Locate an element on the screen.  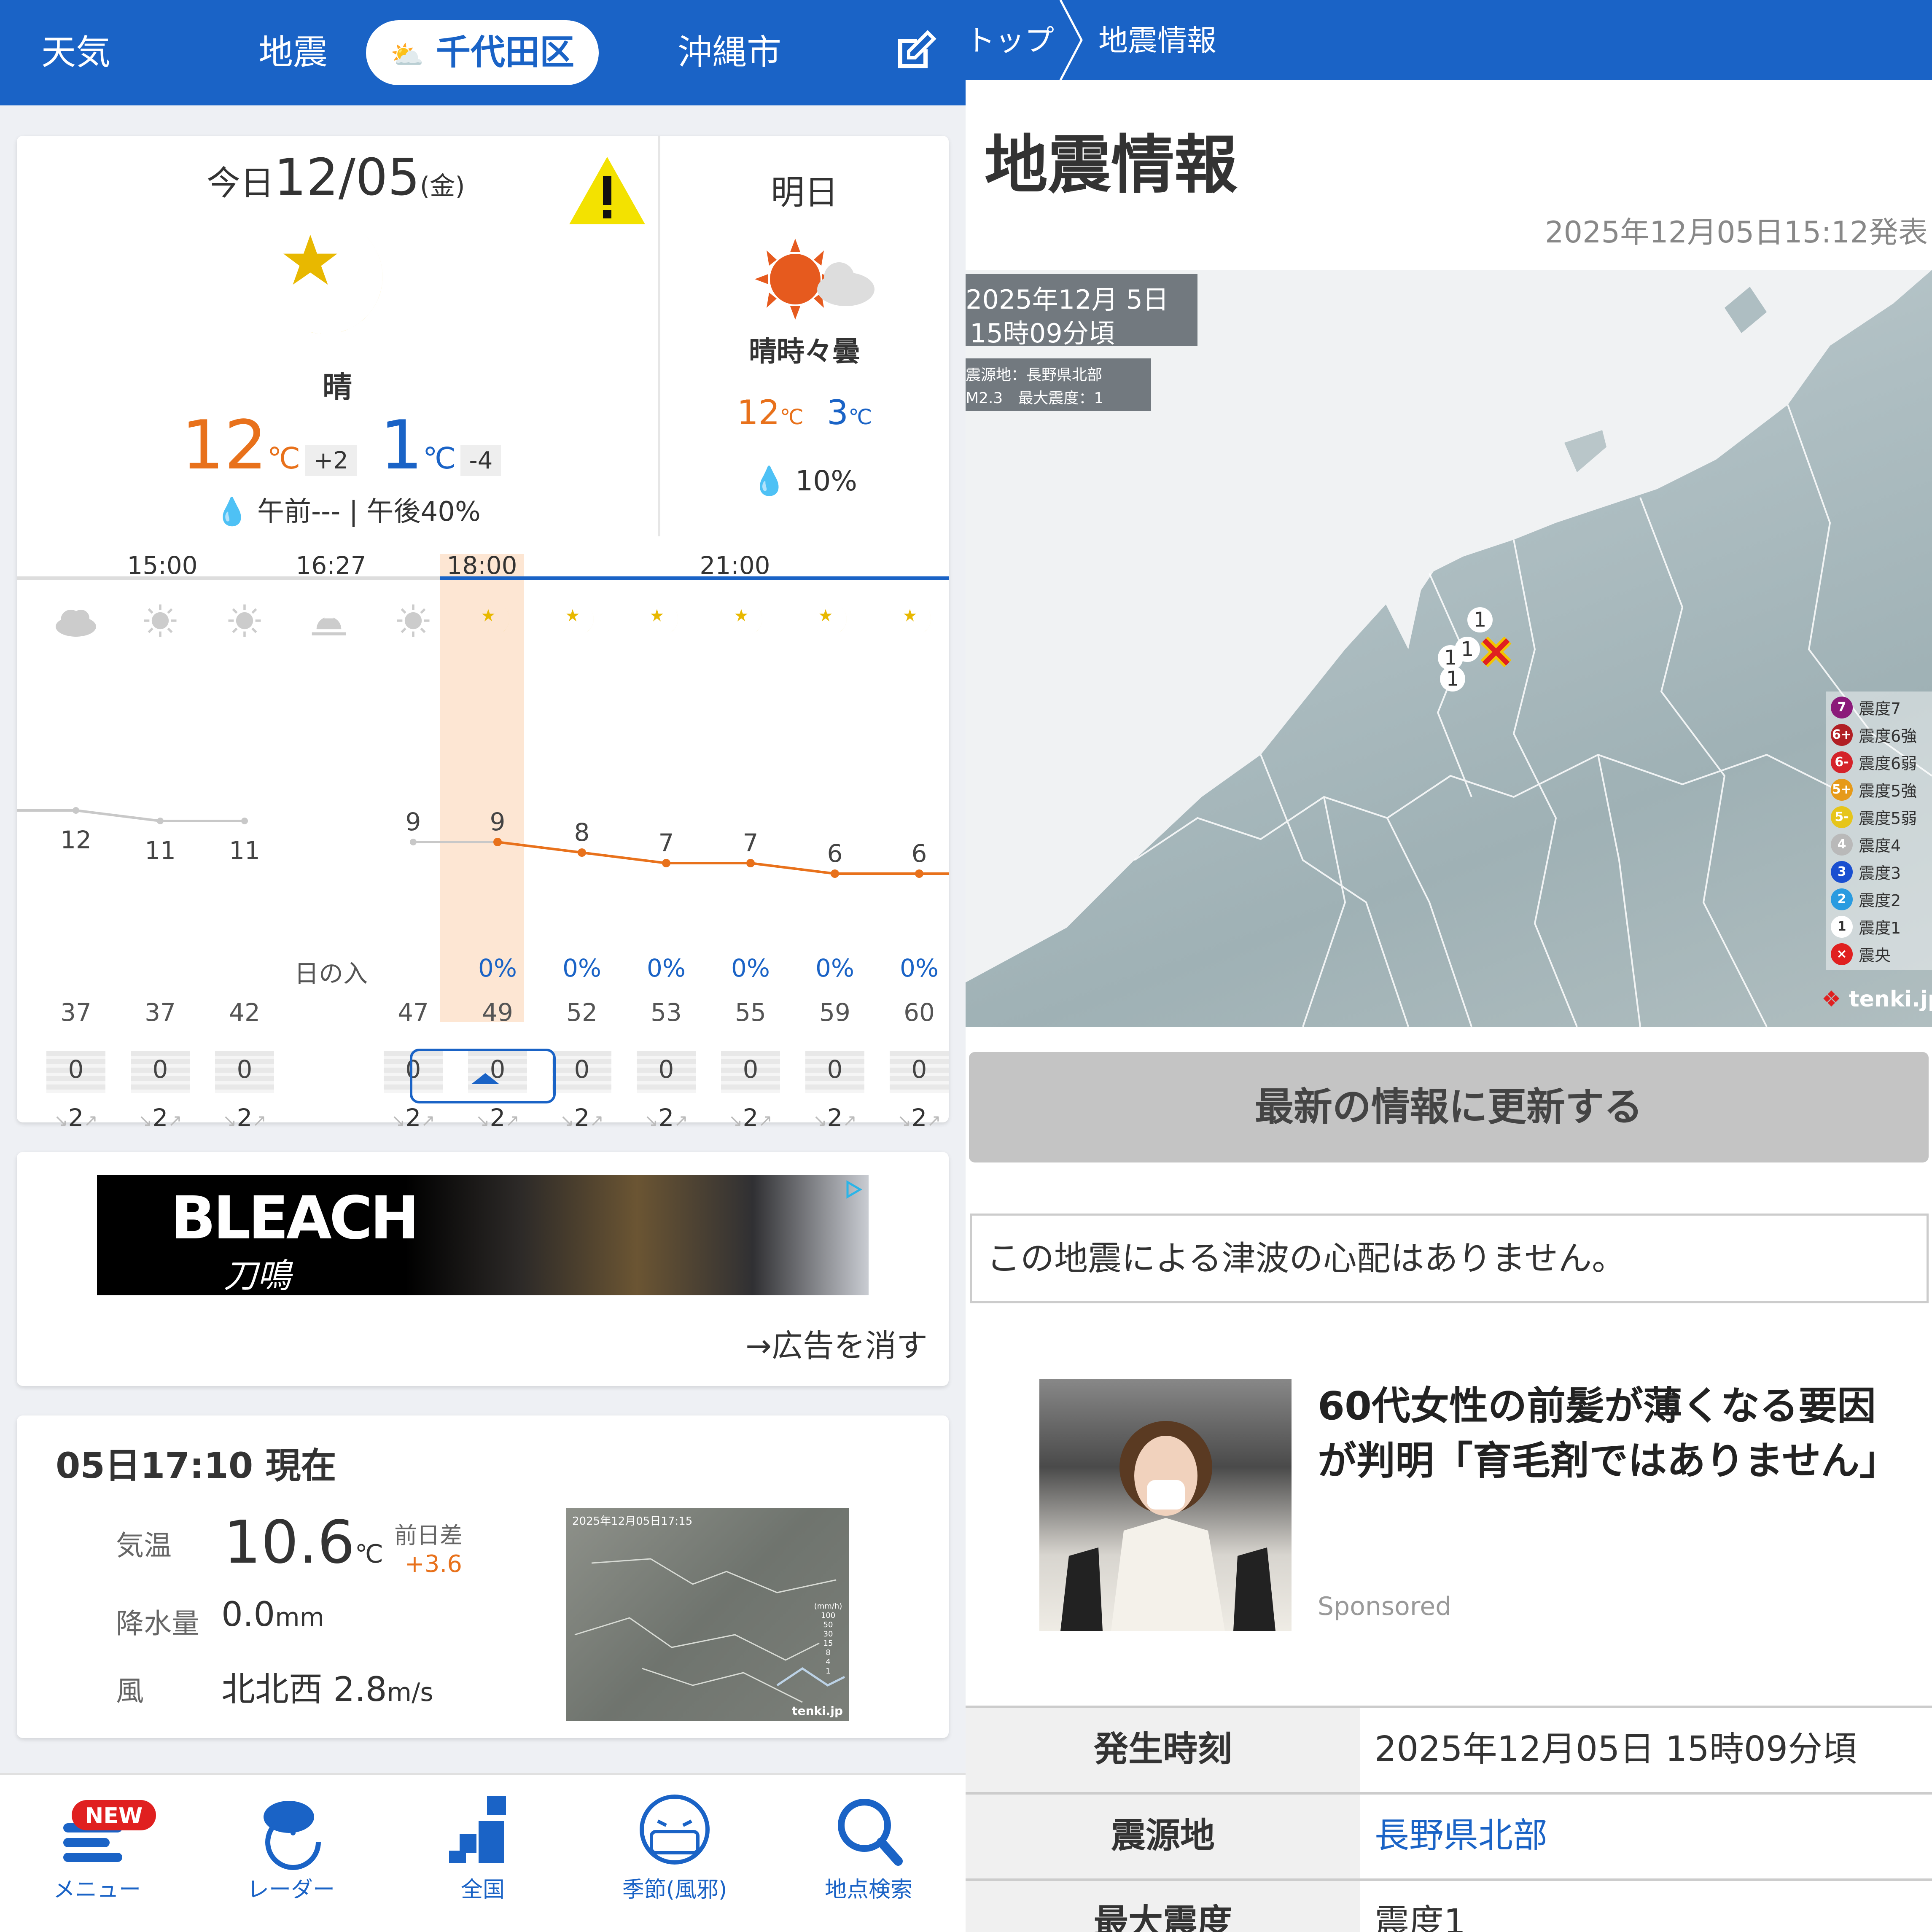
tab-label: メニュー is located at coordinates (97, 1890).